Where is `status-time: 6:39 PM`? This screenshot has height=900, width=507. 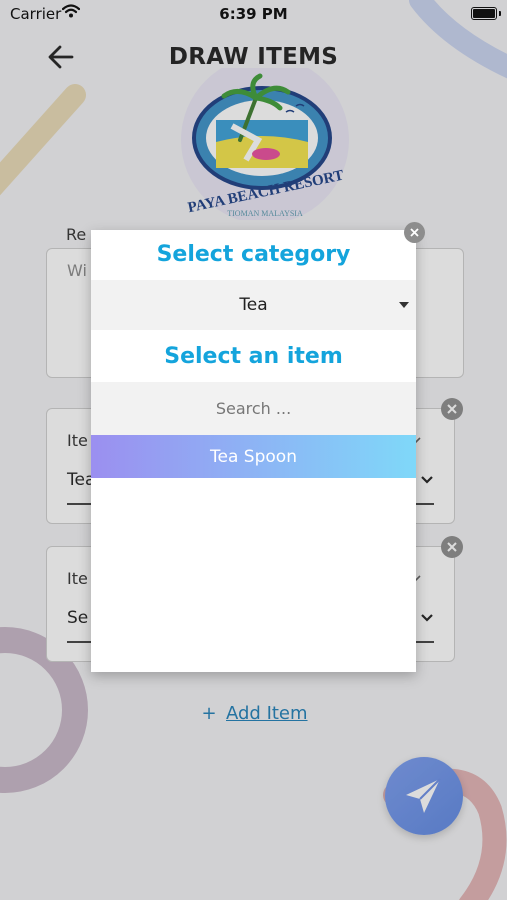 status-time: 6:39 PM is located at coordinates (253, 14).